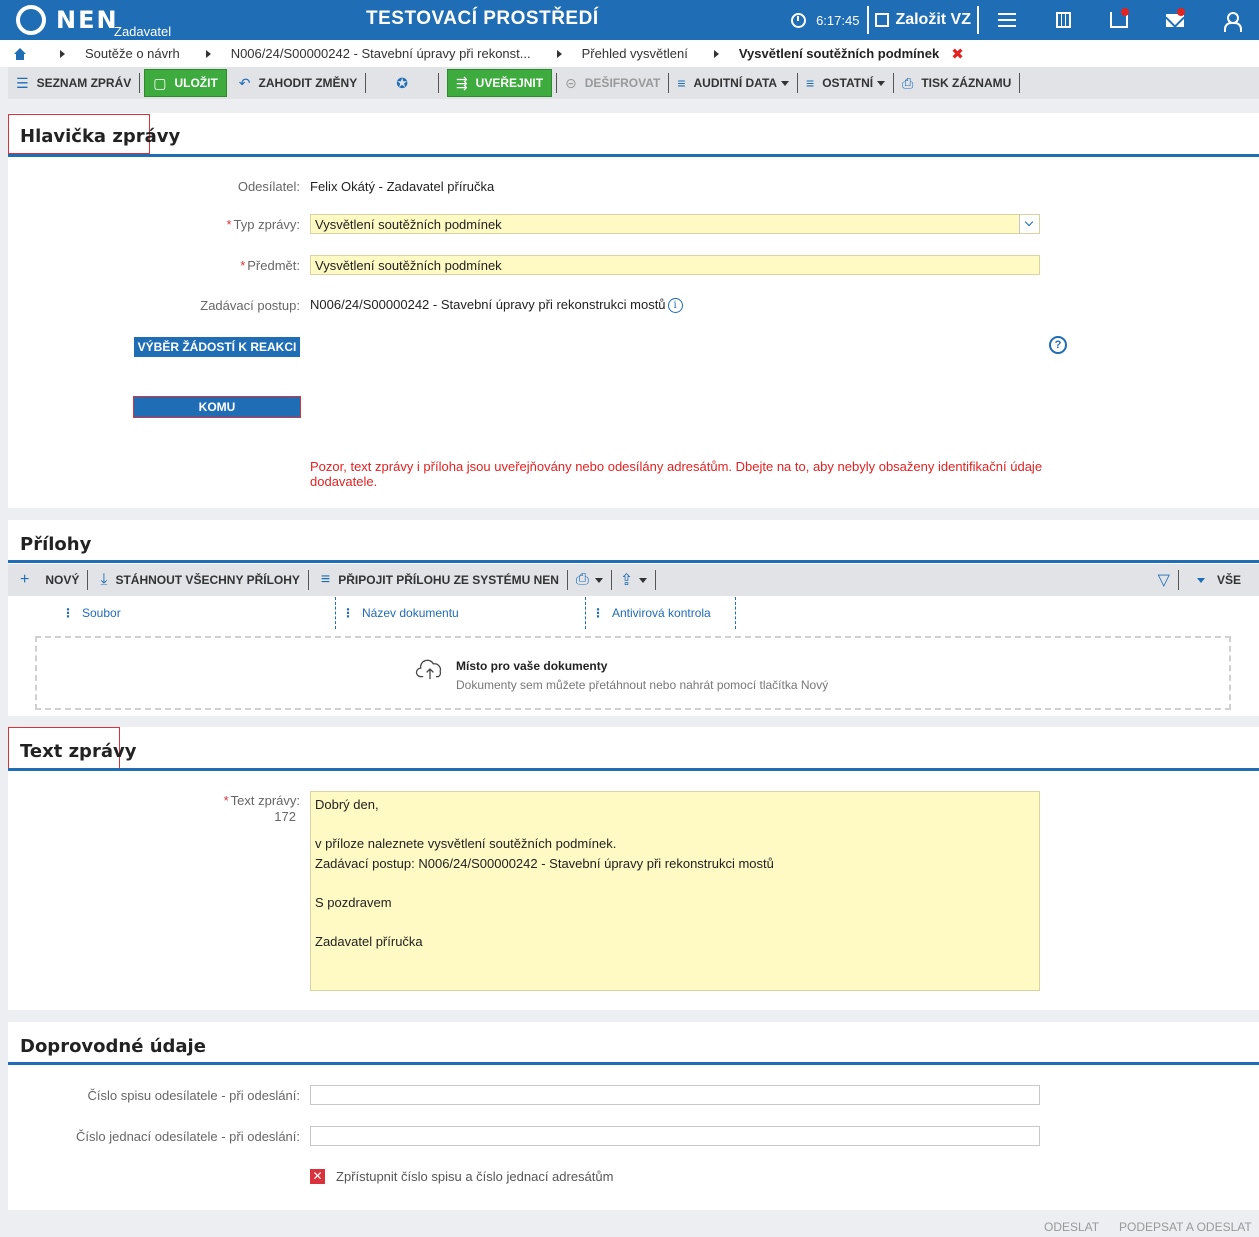 Image resolution: width=1259 pixels, height=1237 pixels. I want to click on inbox-button, so click(1119, 20).